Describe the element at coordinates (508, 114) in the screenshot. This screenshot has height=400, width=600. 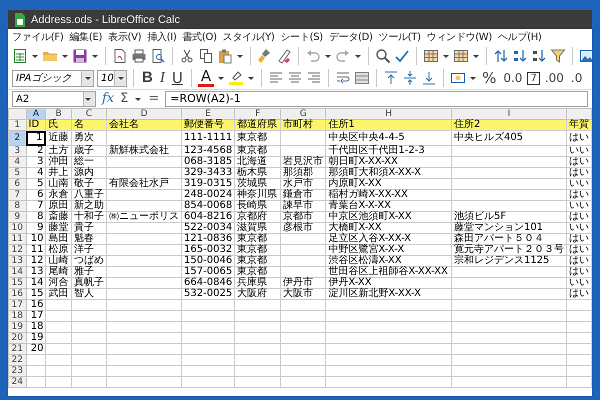
I see `column-header: I` at that location.